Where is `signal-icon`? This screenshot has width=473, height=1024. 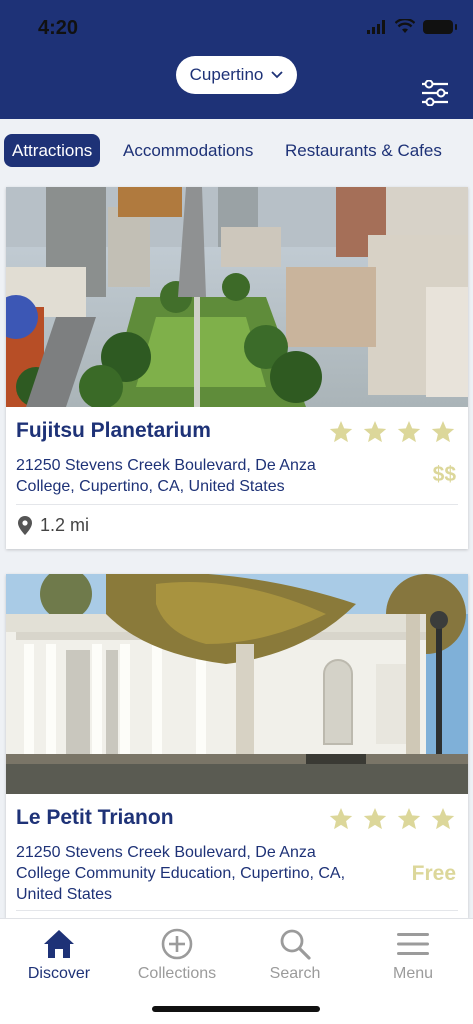 signal-icon is located at coordinates (376, 26).